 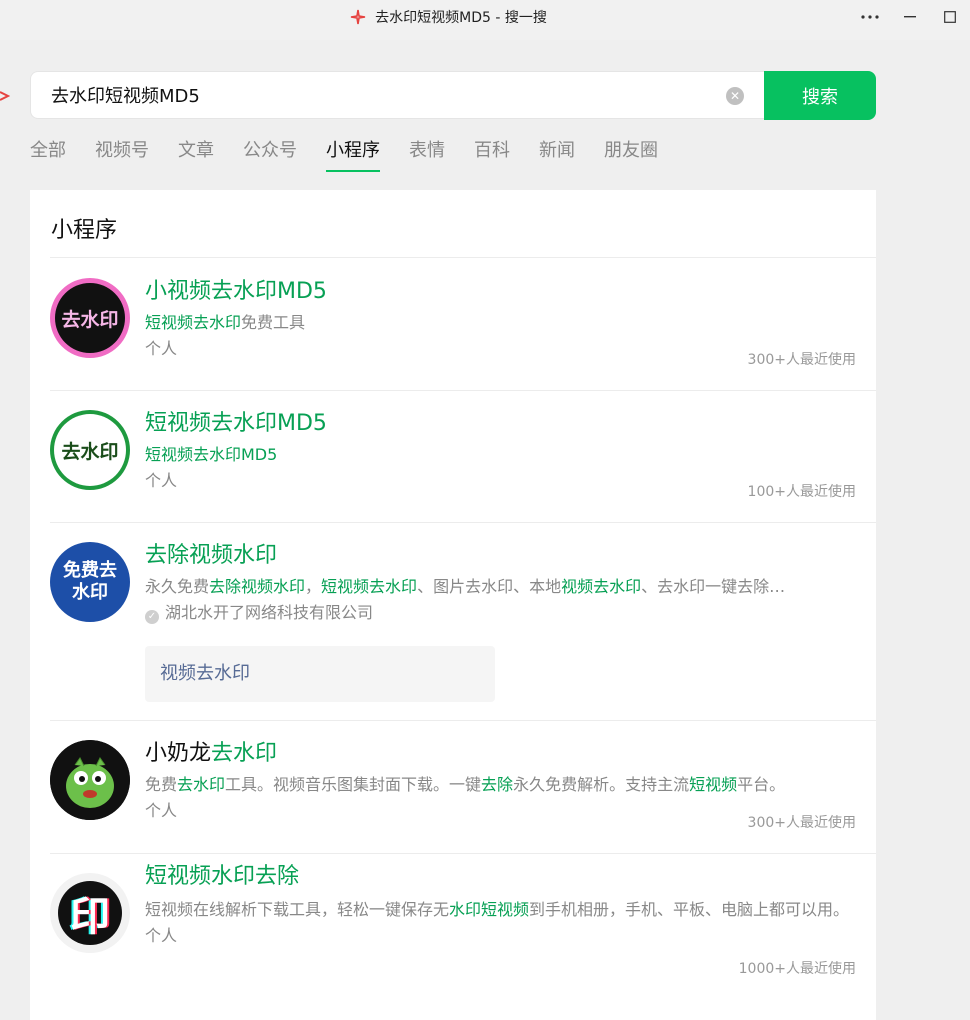 What do you see at coordinates (257, 586) in the screenshot?
I see `desc-highlight: 去除视频水印` at bounding box center [257, 586].